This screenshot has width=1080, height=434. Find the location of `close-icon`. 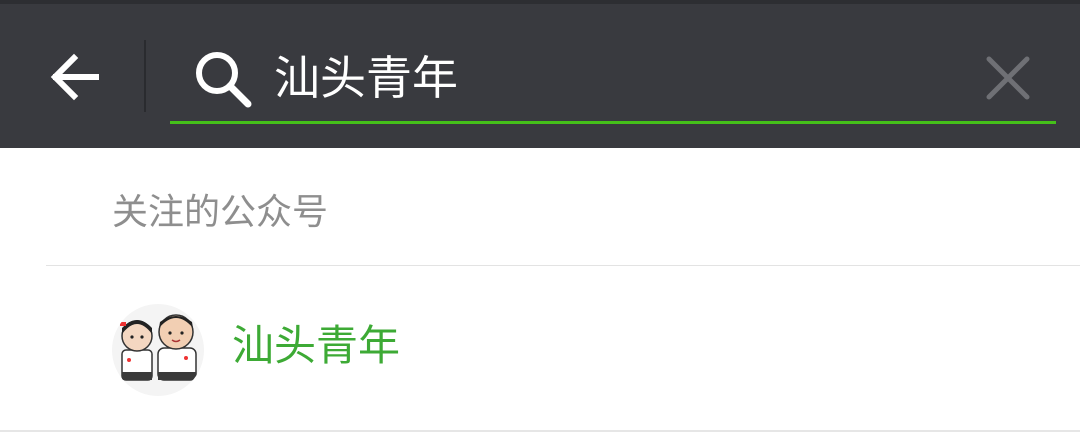

close-icon is located at coordinates (1008, 78).